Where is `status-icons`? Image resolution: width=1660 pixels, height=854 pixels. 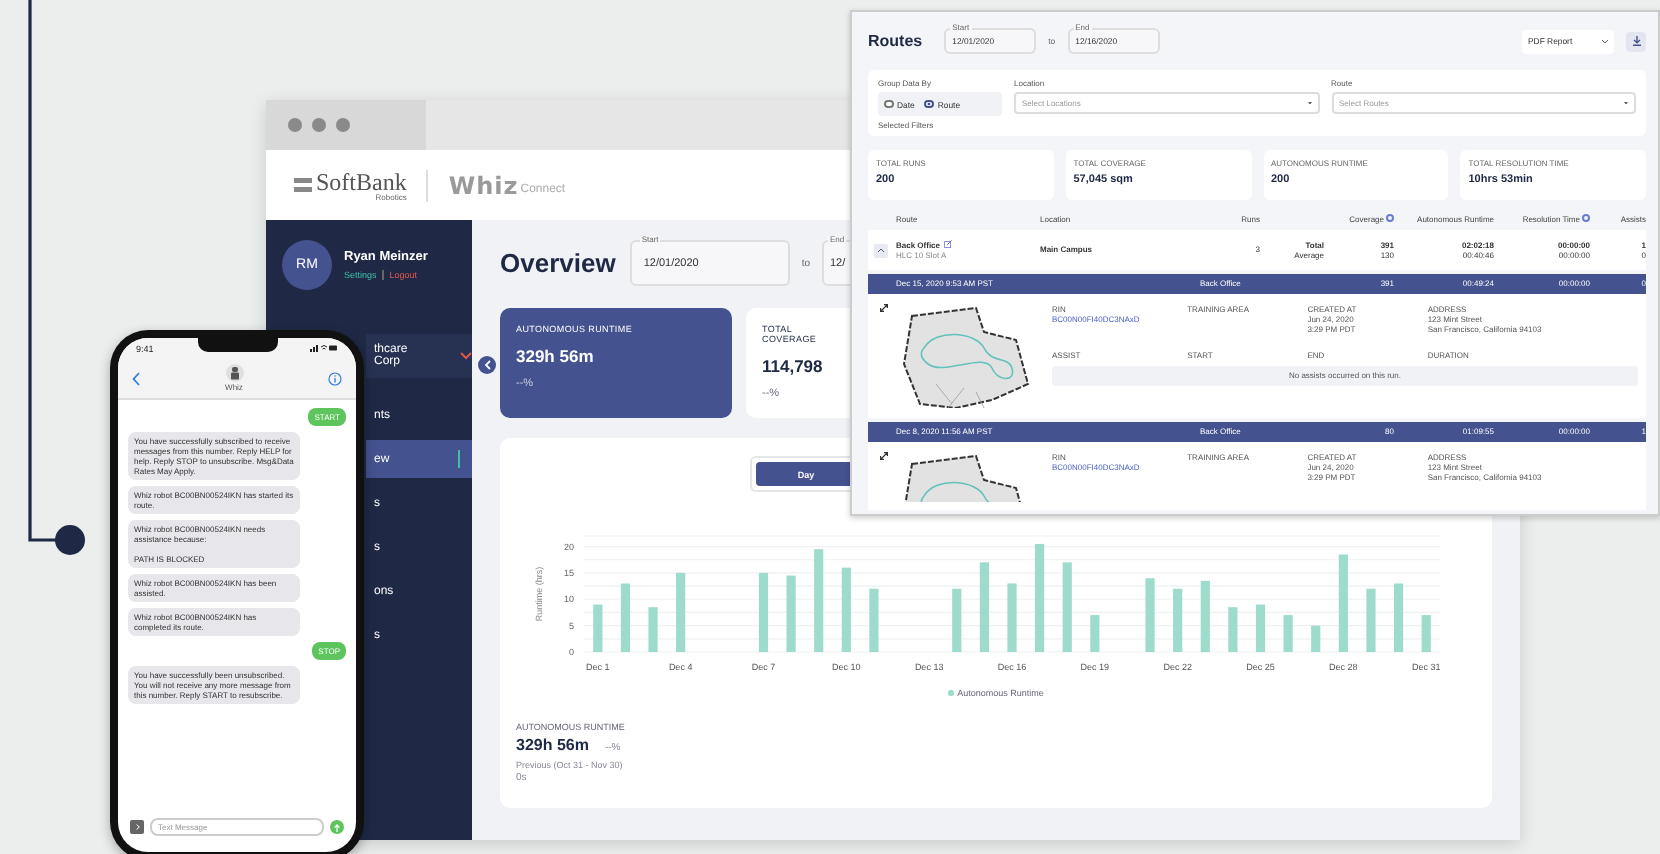
status-icons is located at coordinates (324, 348).